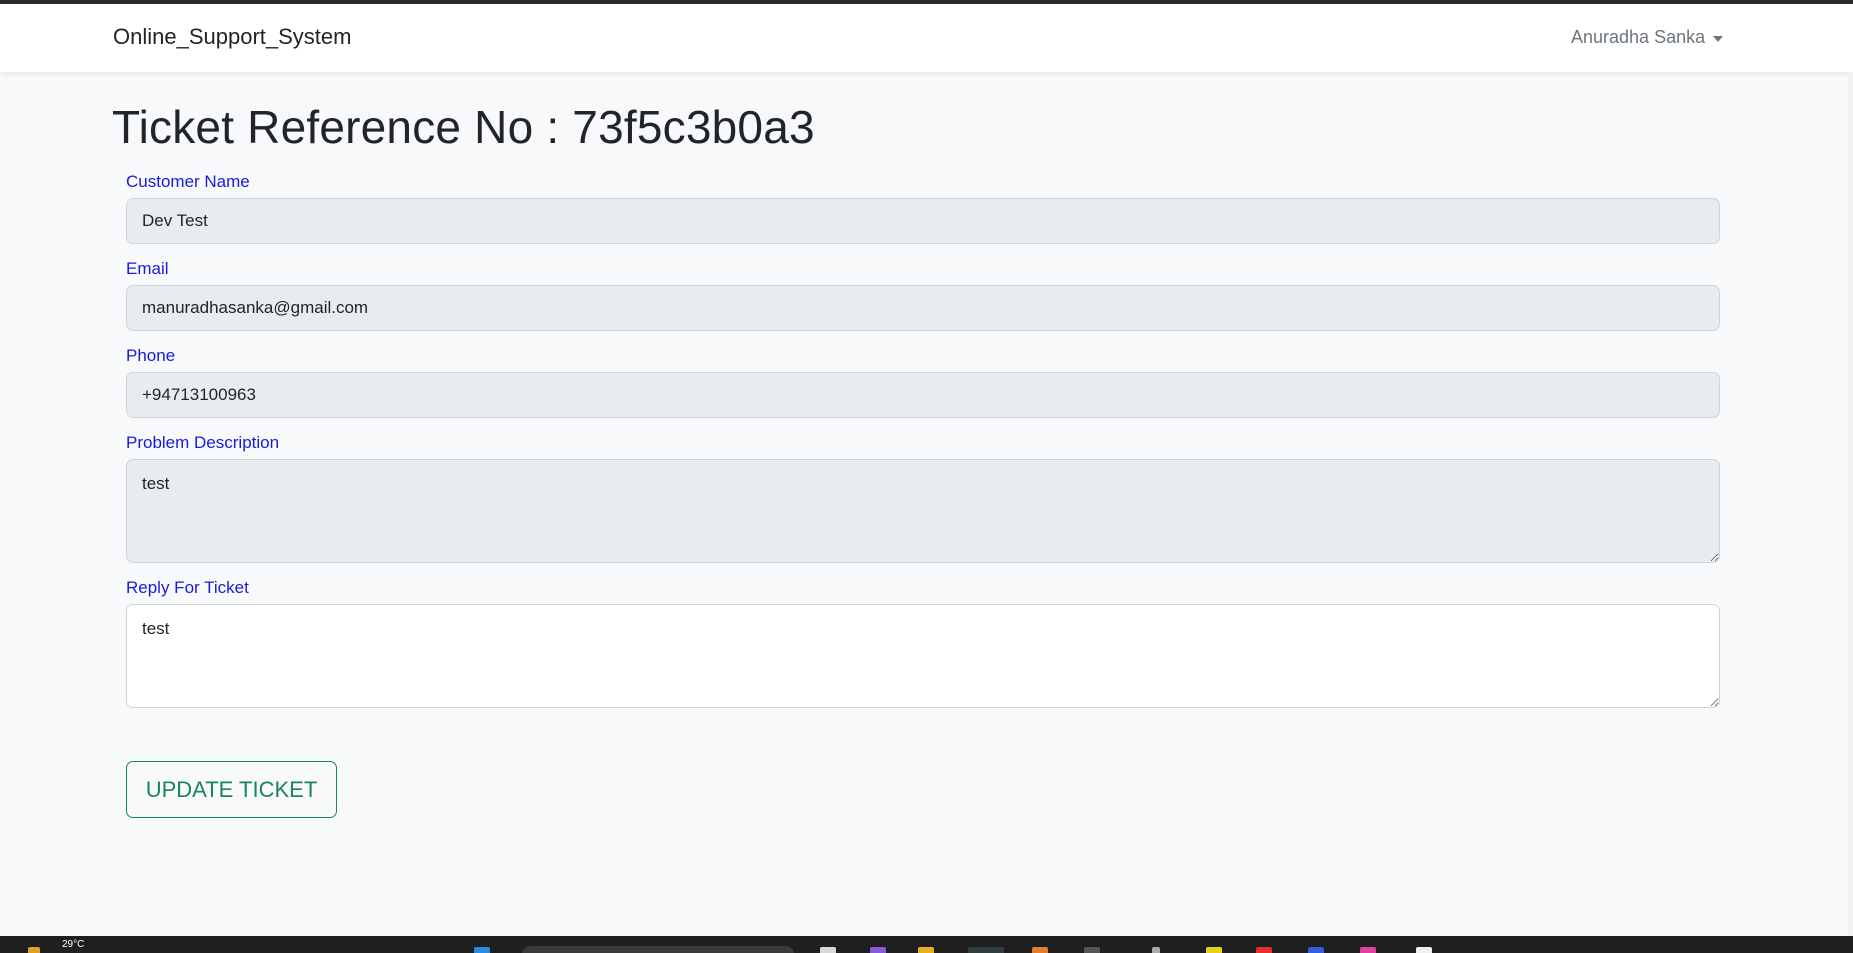 The height and width of the screenshot is (953, 1853). Describe the element at coordinates (986, 950) in the screenshot. I see `browser-icon` at that location.